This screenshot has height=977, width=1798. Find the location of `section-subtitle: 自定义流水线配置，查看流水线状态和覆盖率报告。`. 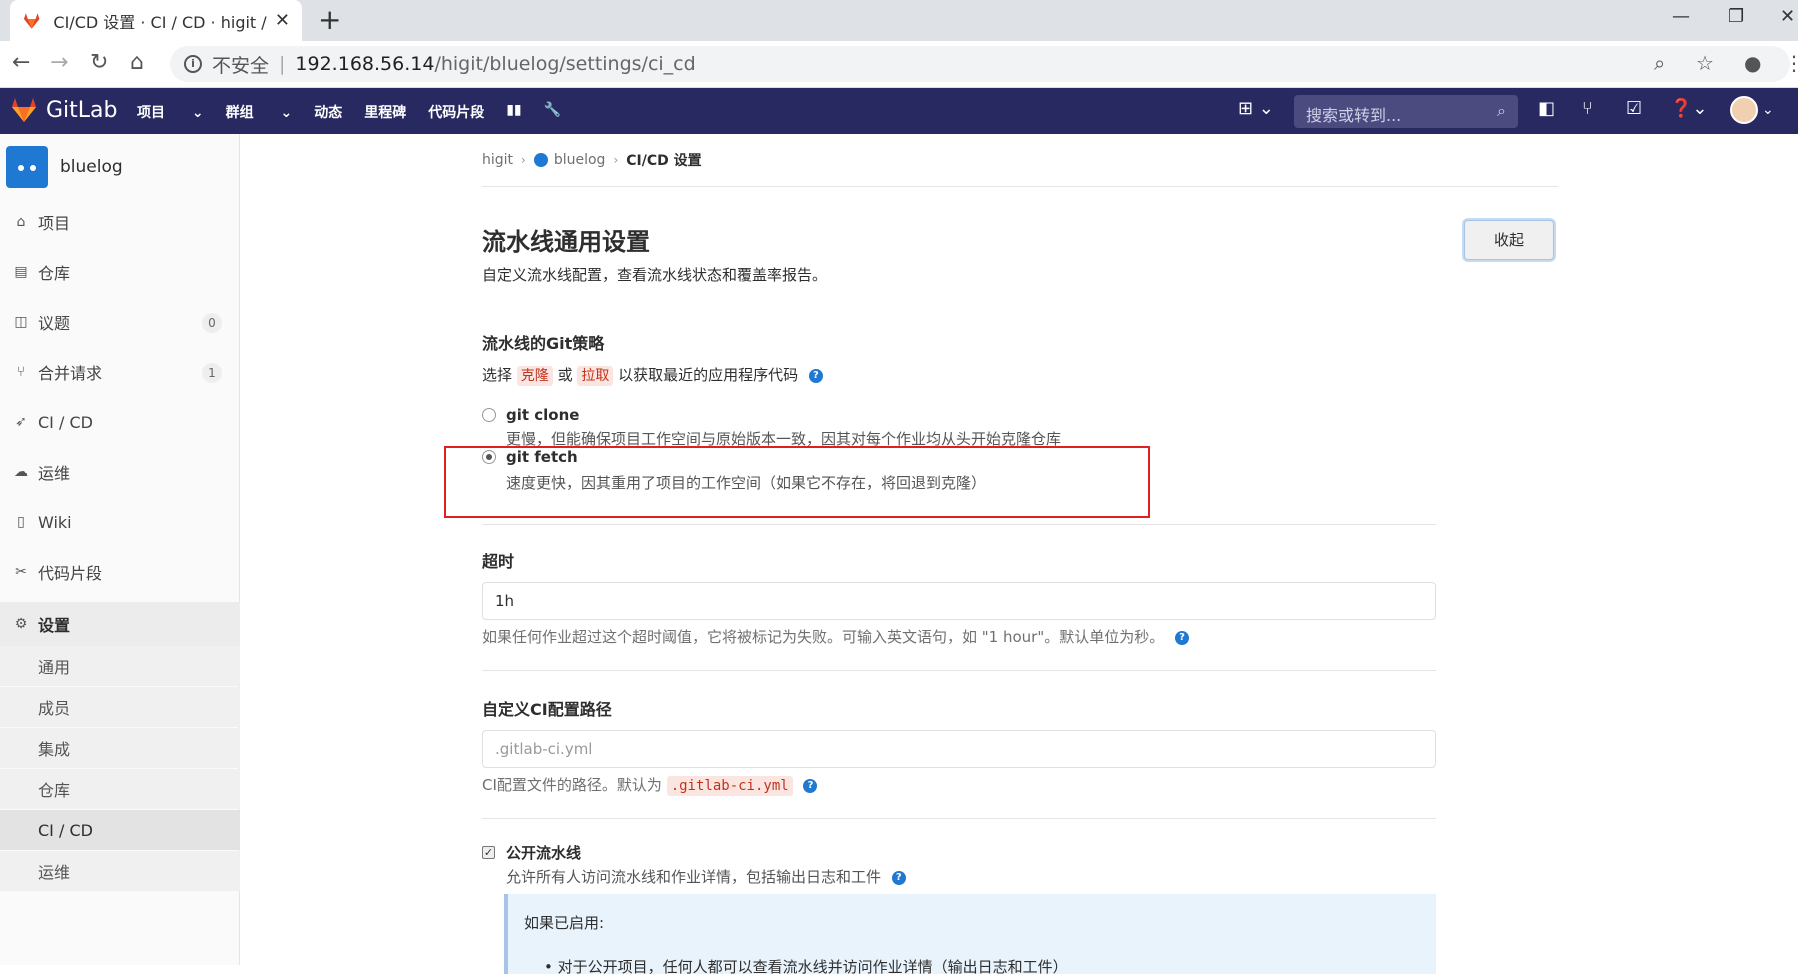

section-subtitle: 自定义流水线配置，查看流水线状态和覆盖率报告。 is located at coordinates (655, 275).